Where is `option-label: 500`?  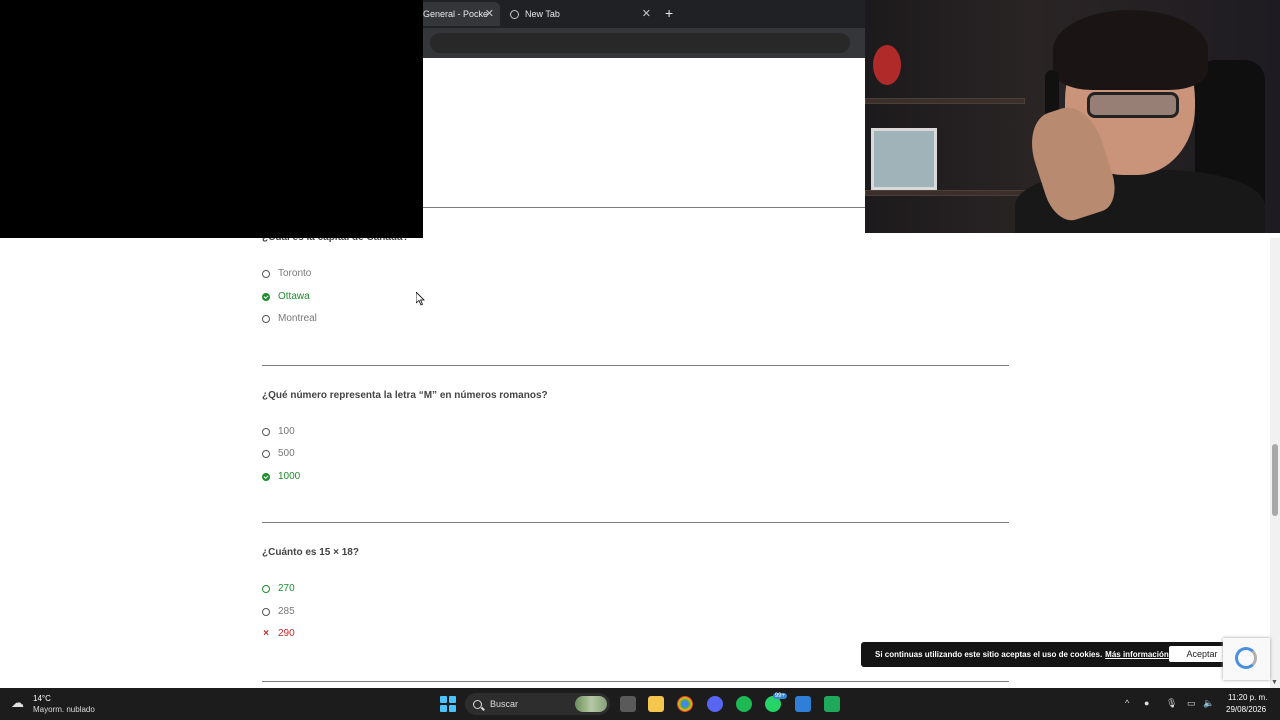 option-label: 500 is located at coordinates (286, 453).